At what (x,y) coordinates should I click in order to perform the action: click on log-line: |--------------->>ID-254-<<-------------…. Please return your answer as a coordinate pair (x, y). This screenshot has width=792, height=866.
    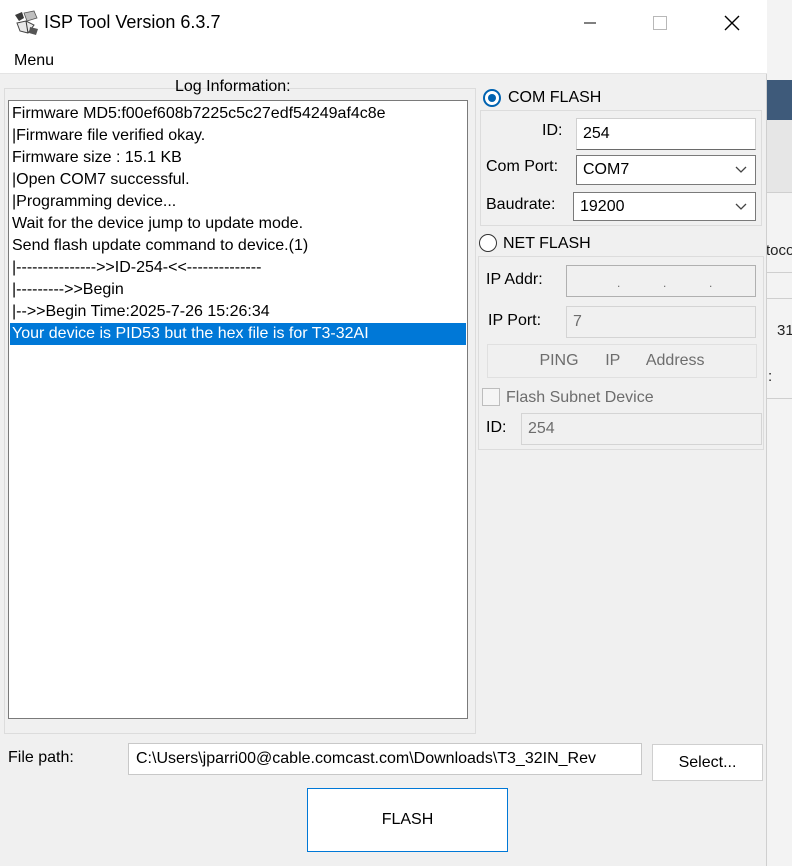
    Looking at the image, I should click on (136, 268).